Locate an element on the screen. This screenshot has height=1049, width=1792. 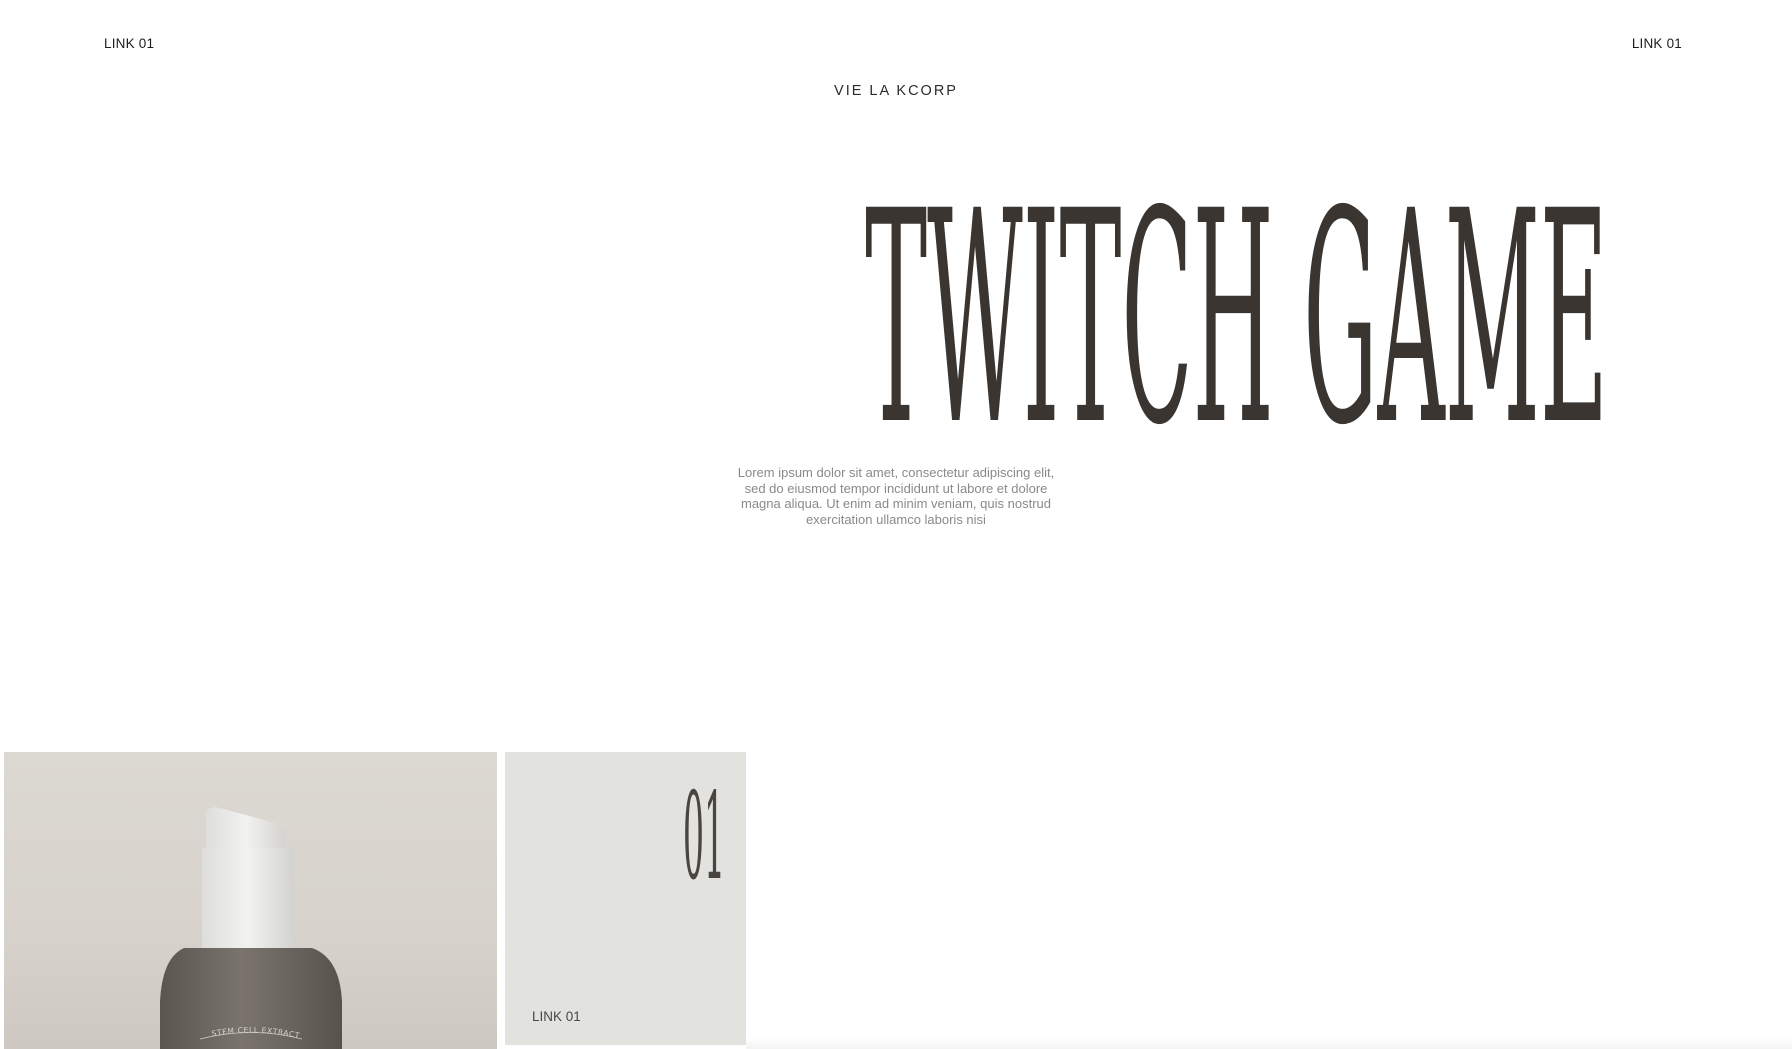
product-bottle-image: STEM CELL EXTRACT is located at coordinates (251, 928).